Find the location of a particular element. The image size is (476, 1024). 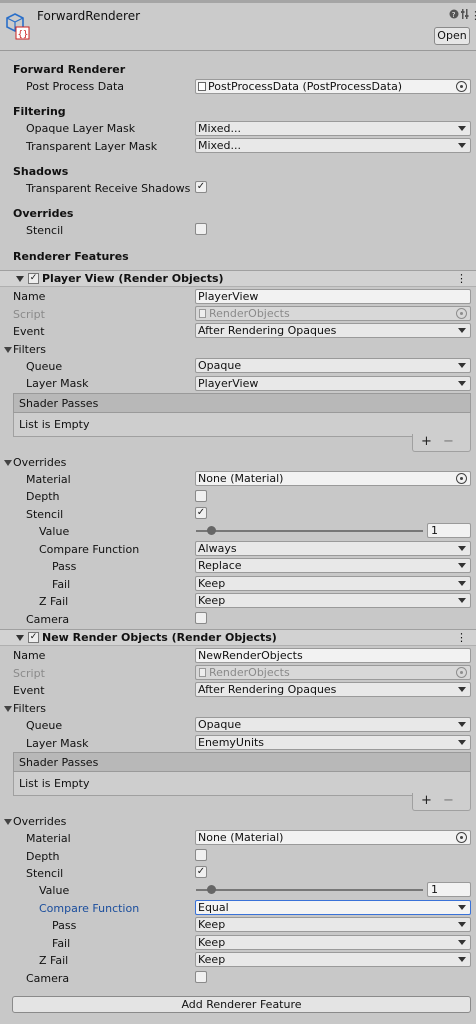

material-value: None (Material) is located at coordinates (241, 837).